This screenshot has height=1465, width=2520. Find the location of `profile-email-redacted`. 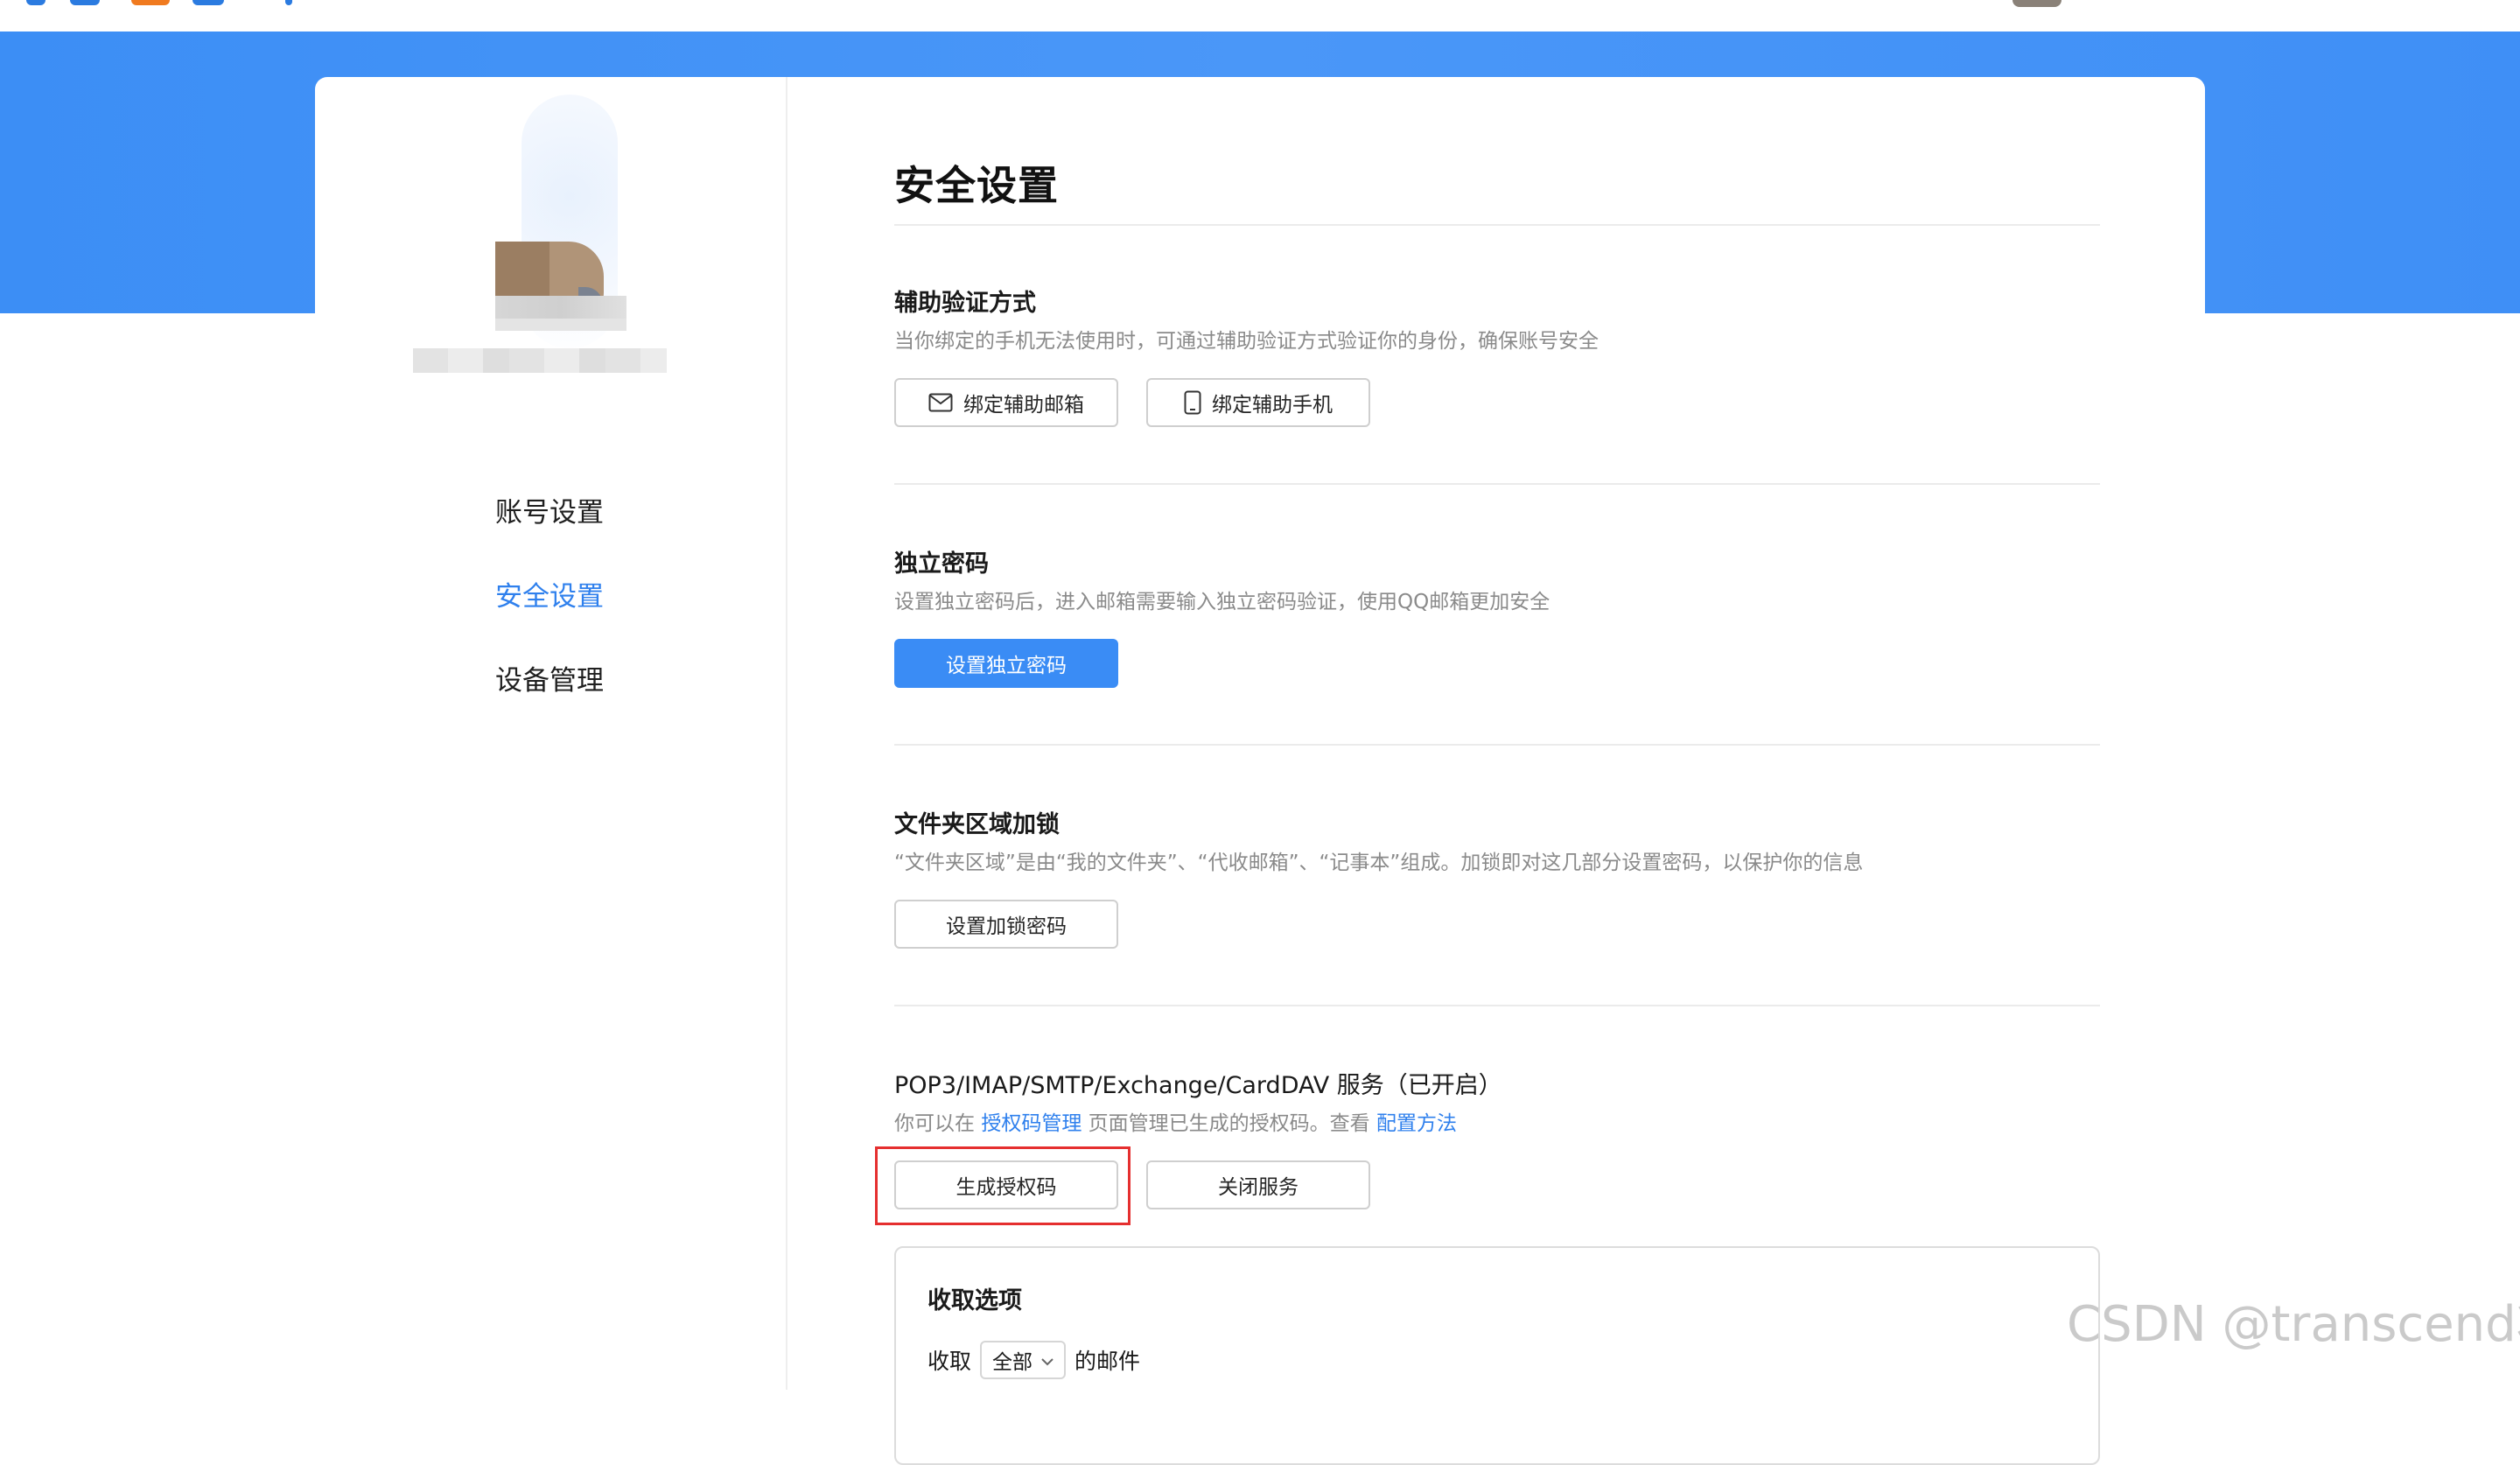

profile-email-redacted is located at coordinates (540, 360).